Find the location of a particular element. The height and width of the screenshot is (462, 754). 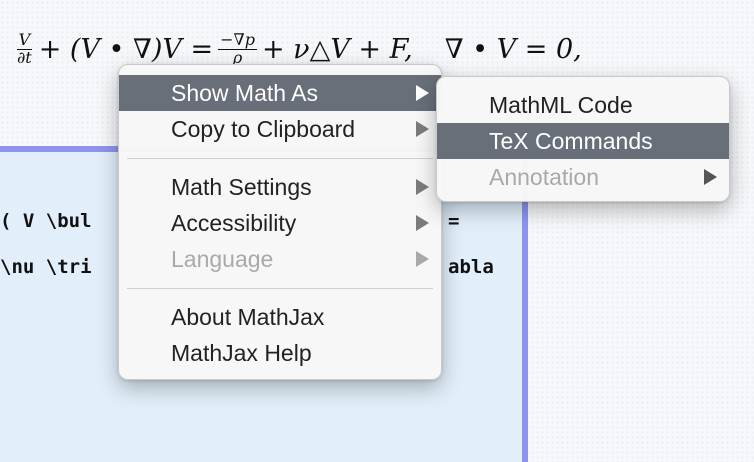

menu-item-show-math-as: Show Math As is located at coordinates (280, 93).